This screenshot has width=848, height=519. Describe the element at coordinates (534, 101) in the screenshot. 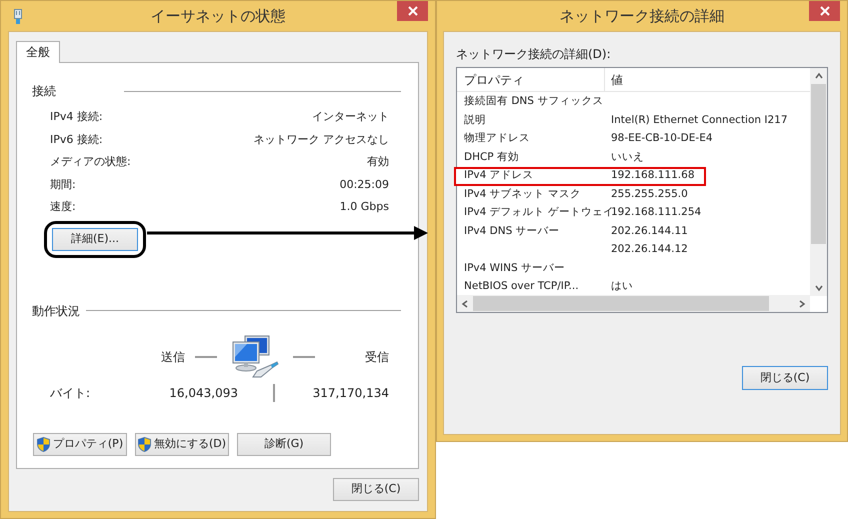

I see `table-cell: 接続固有 DNS サフィックス` at that location.